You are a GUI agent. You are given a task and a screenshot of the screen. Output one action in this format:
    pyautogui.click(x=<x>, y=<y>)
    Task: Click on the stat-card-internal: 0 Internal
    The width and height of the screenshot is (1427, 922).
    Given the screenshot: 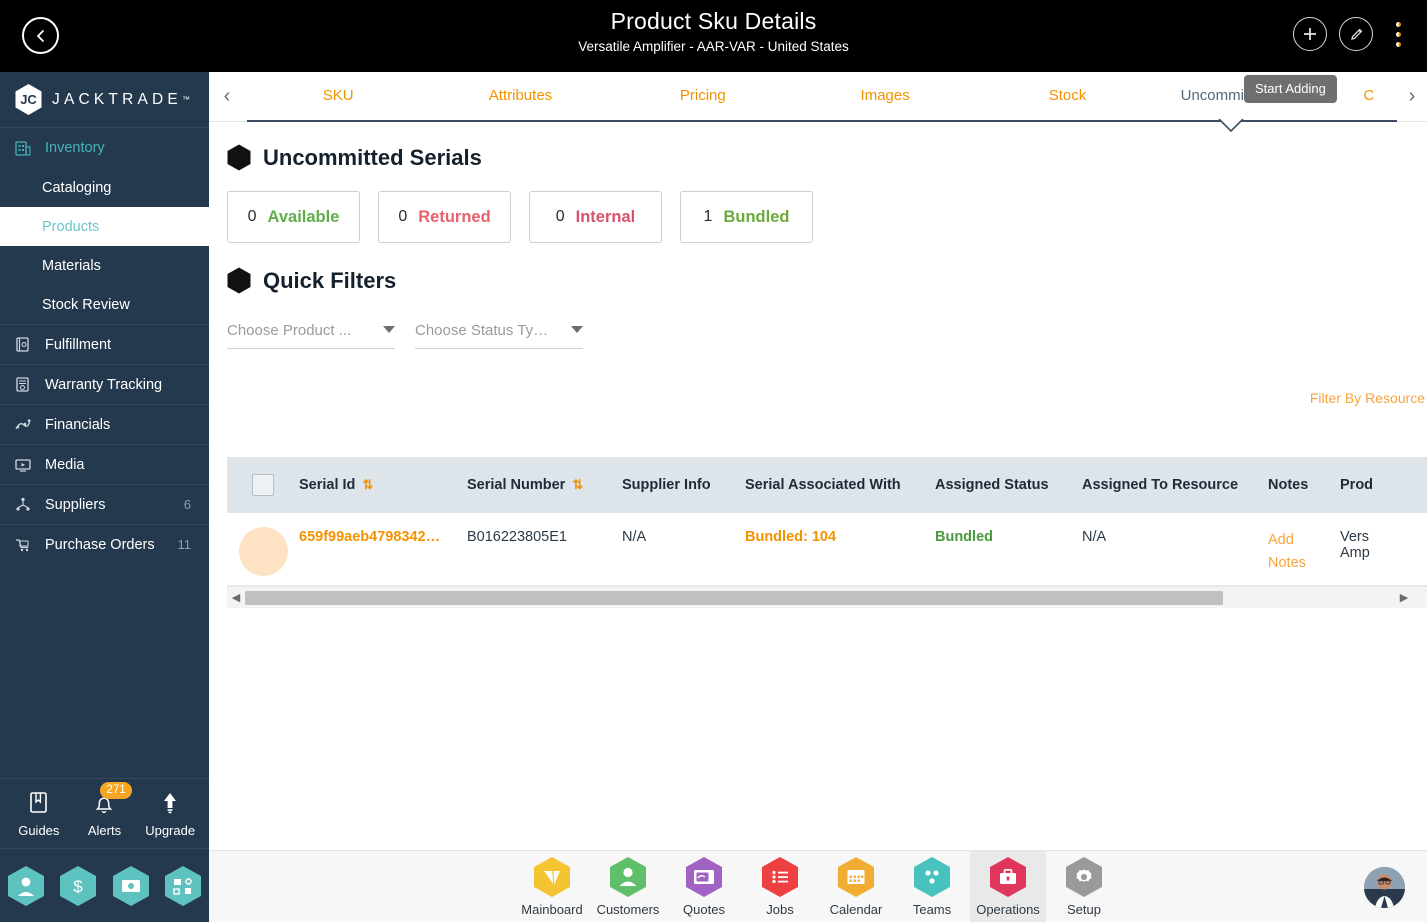 What is the action you would take?
    pyautogui.click(x=595, y=217)
    